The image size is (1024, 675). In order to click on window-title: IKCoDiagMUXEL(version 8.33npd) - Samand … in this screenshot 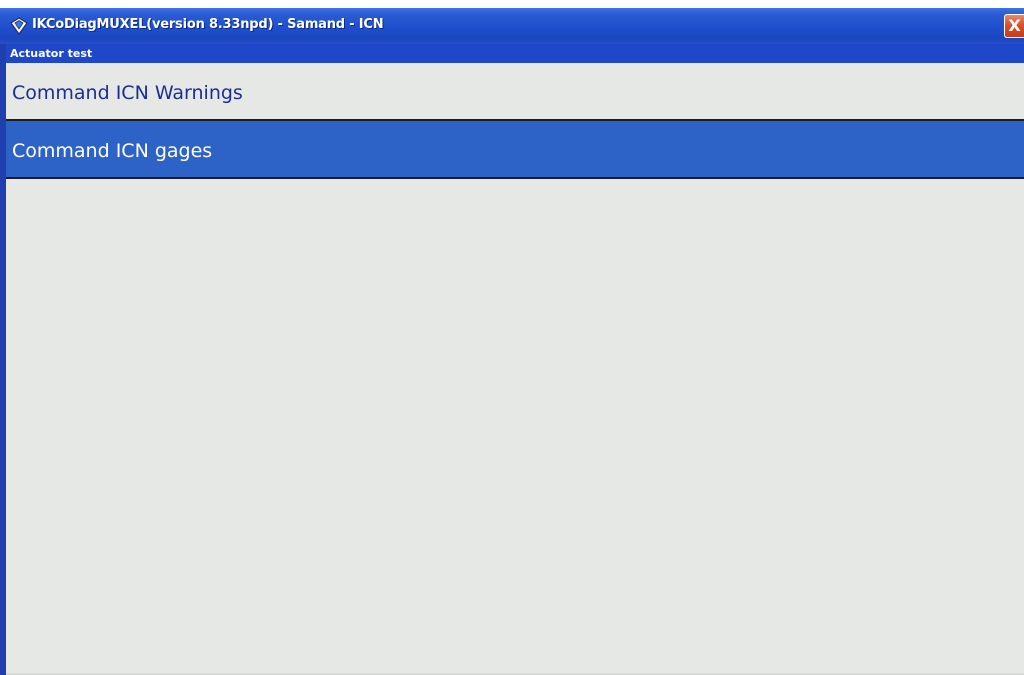, I will do `click(208, 24)`.